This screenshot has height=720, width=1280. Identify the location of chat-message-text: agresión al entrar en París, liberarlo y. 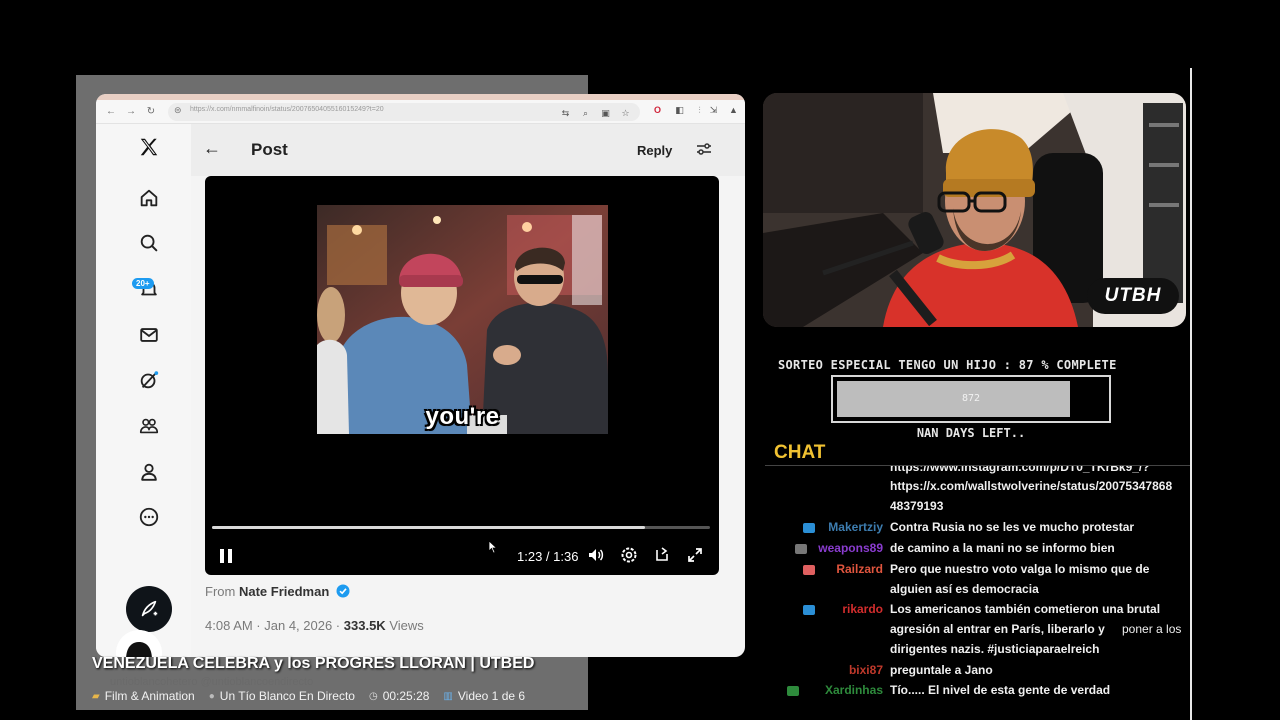
(997, 629).